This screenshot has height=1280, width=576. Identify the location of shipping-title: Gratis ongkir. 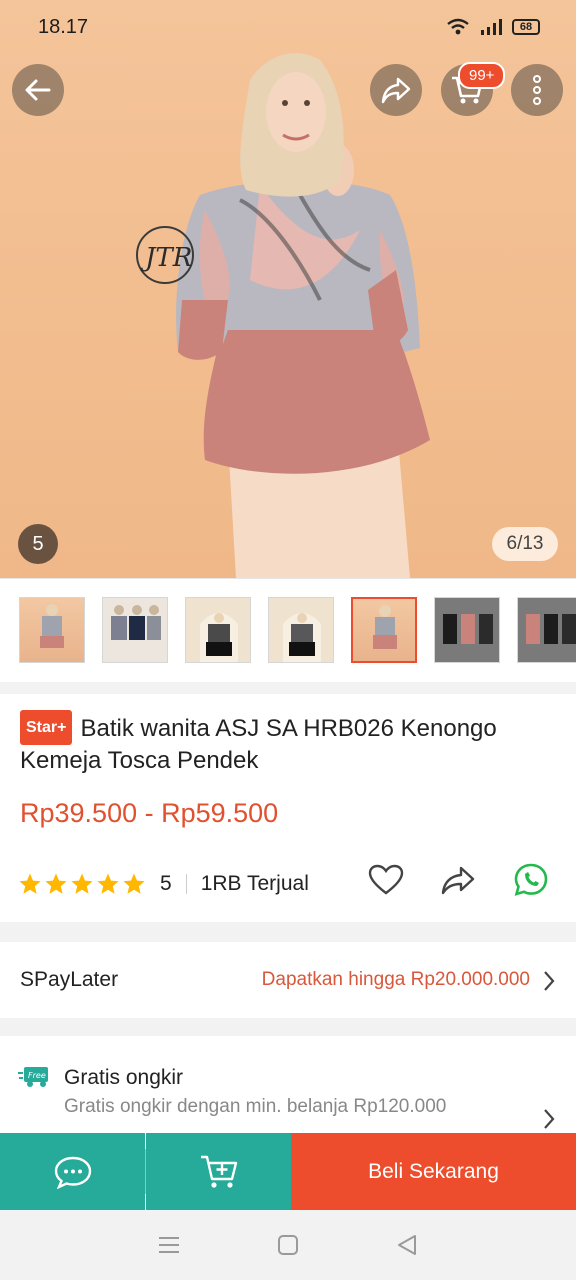
(124, 1077).